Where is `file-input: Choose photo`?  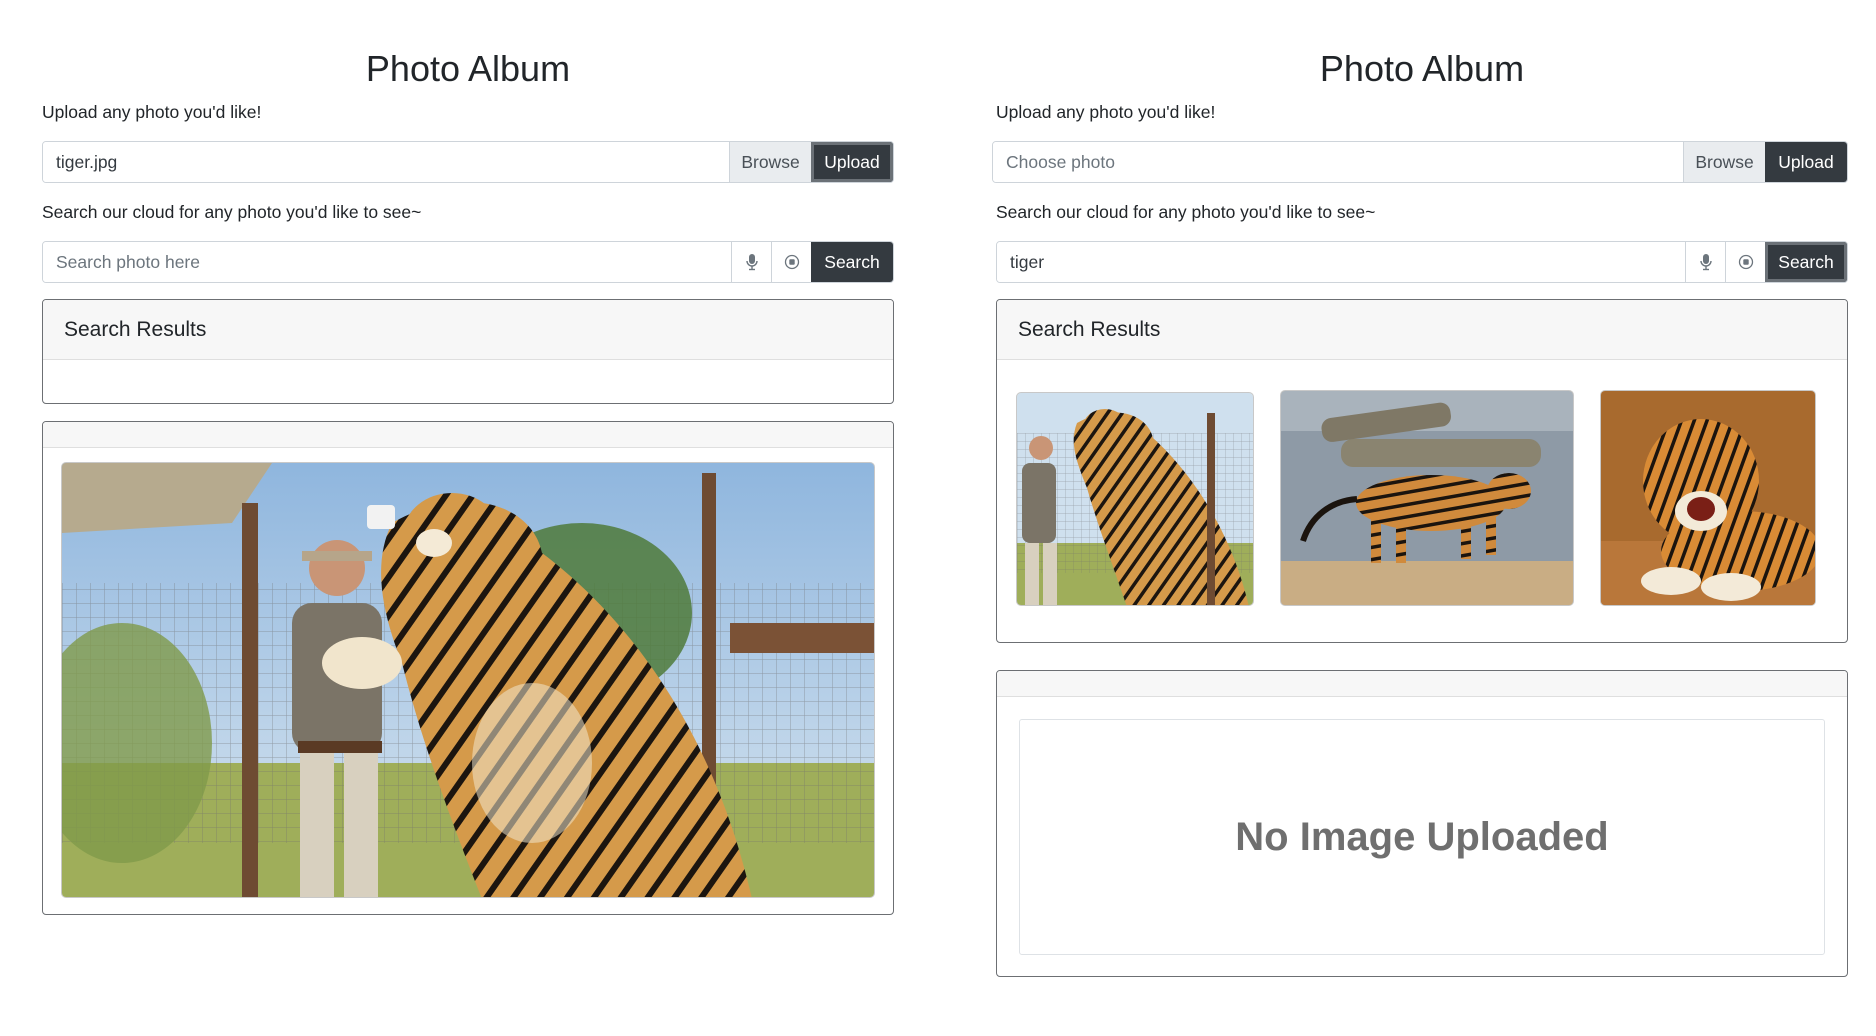 file-input: Choose photo is located at coordinates (1338, 162).